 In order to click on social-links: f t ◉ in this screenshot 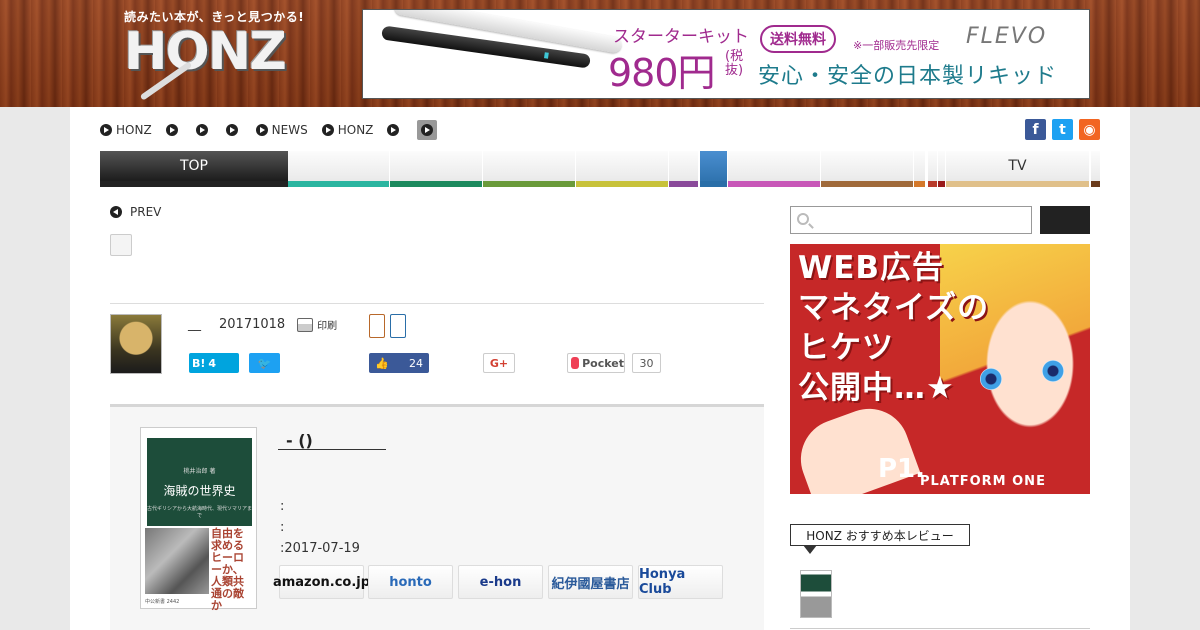, I will do `click(1062, 129)`.